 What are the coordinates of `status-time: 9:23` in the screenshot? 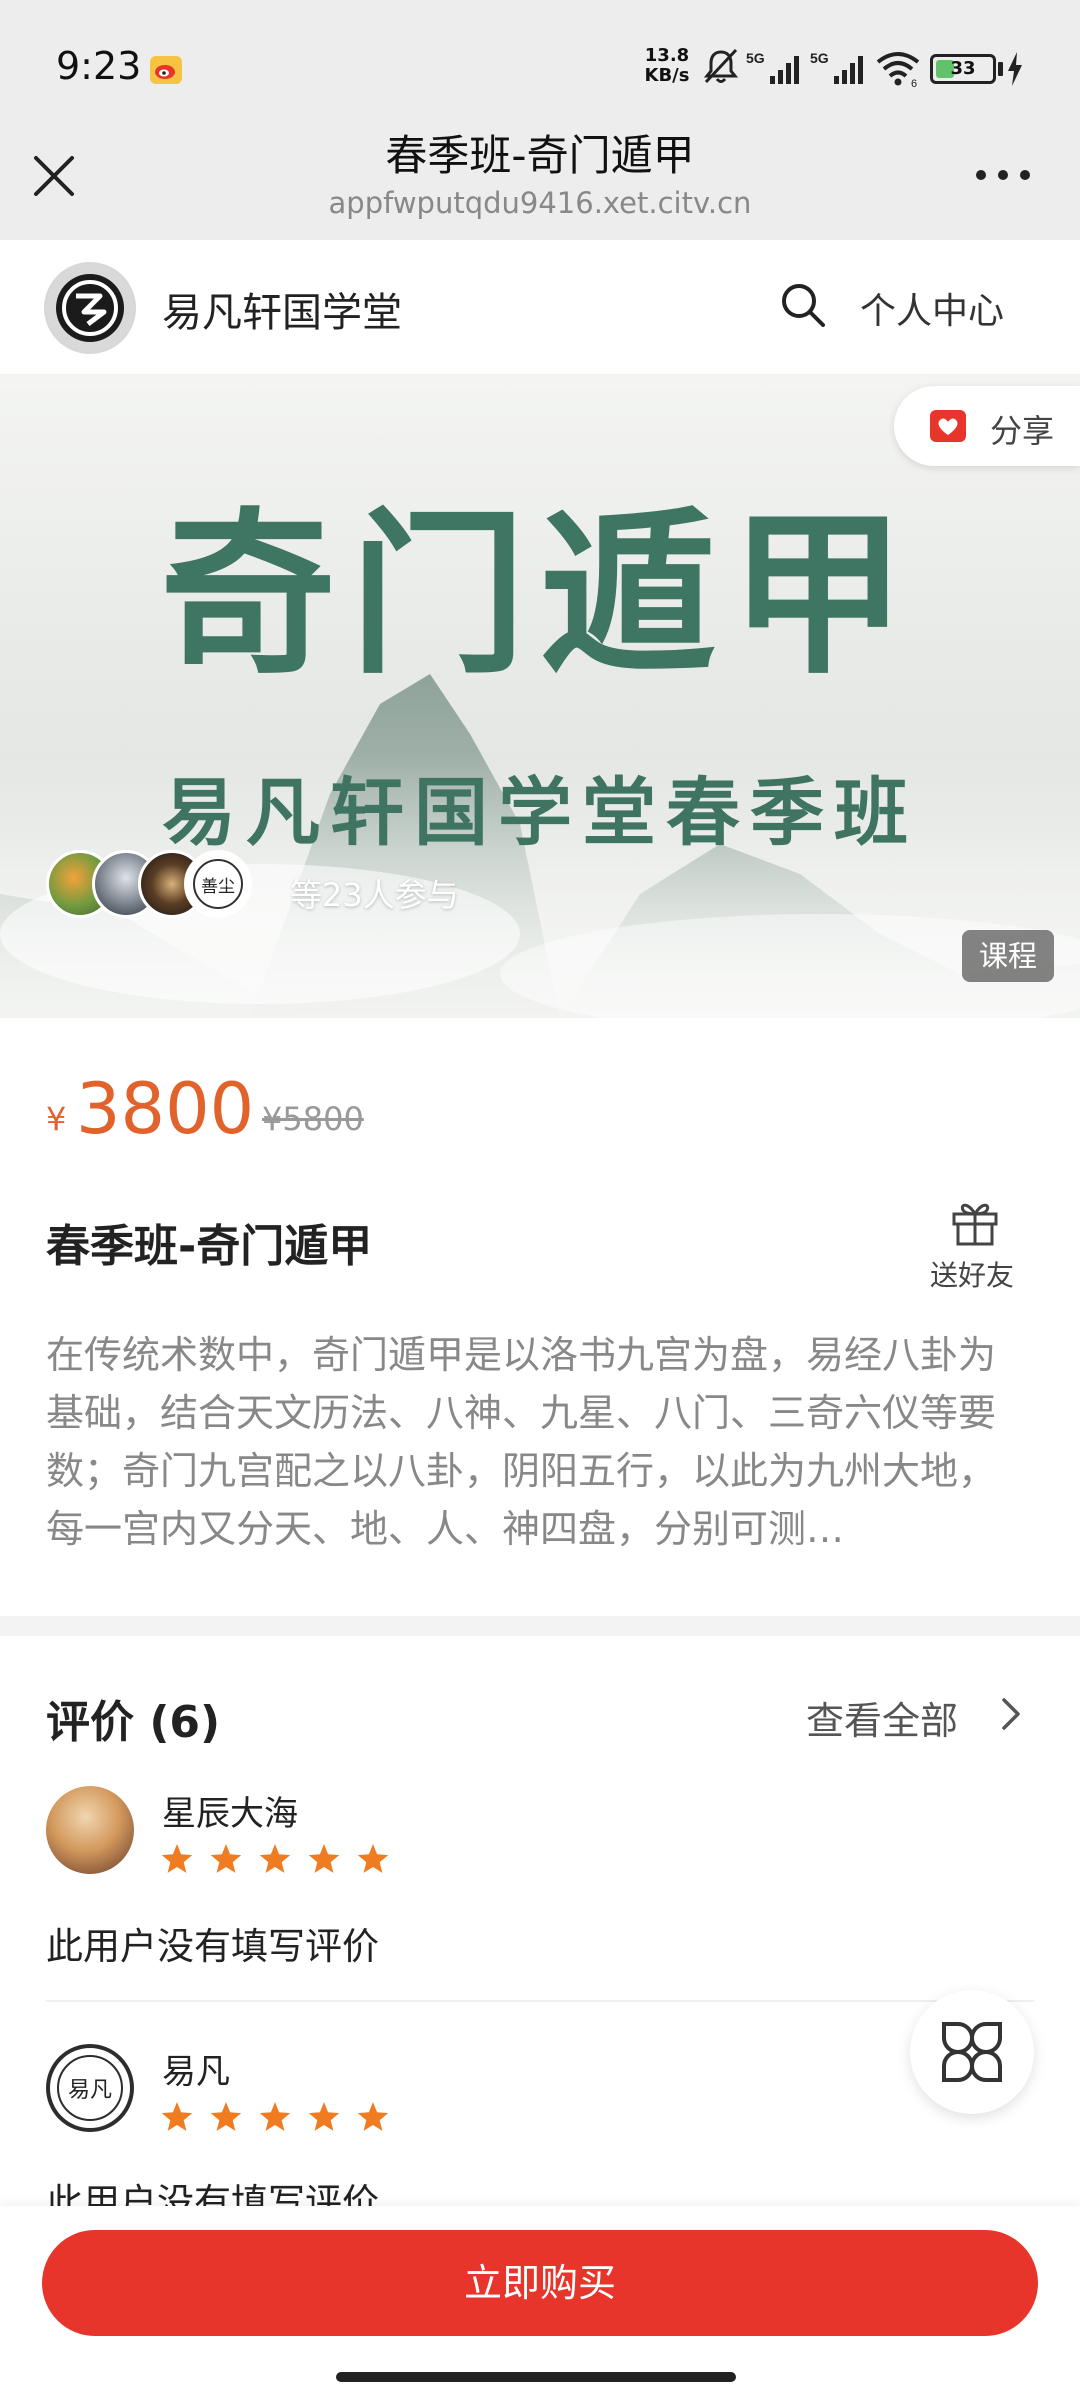 It's located at (99, 66).